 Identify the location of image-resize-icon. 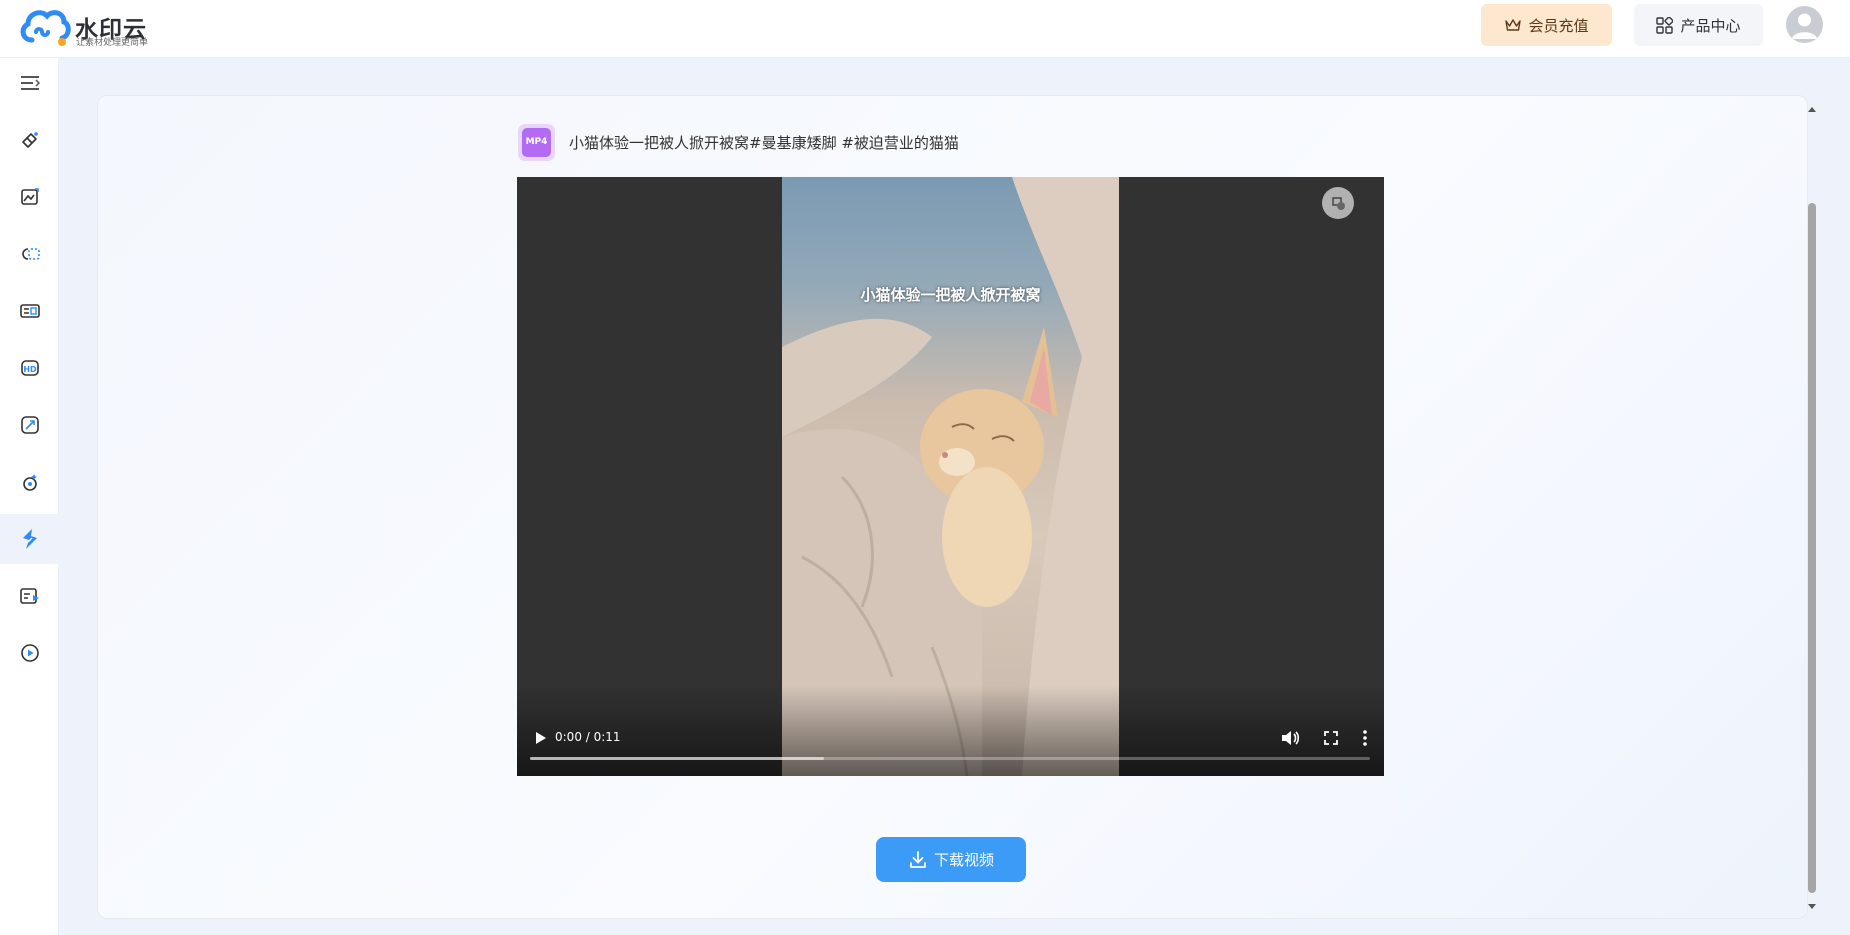
(29, 425).